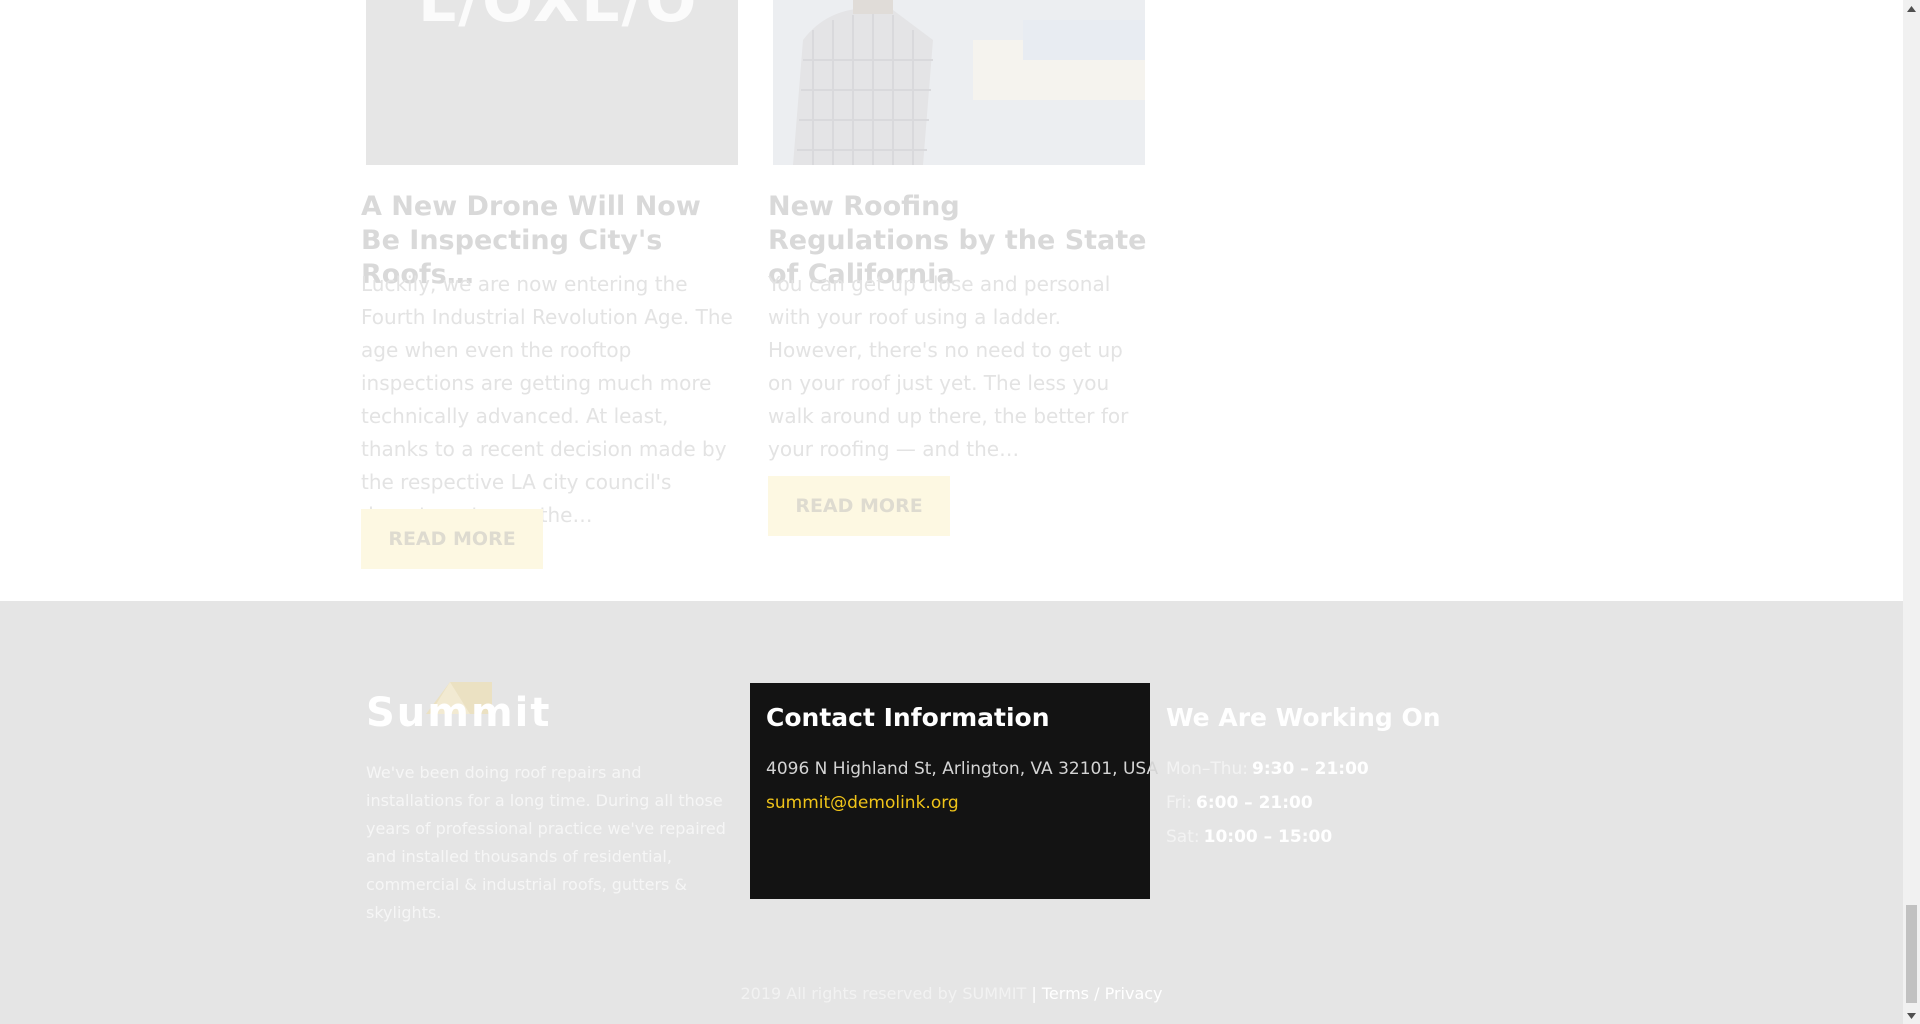 The width and height of the screenshot is (1920, 1024). What do you see at coordinates (1303, 717) in the screenshot?
I see `hours-heading: We Are Working On` at bounding box center [1303, 717].